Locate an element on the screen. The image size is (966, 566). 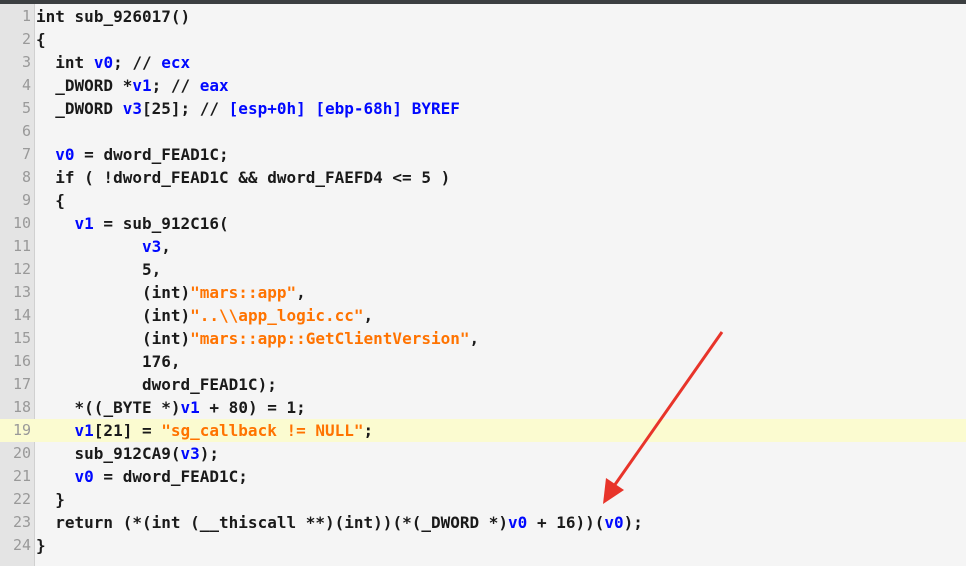
arrow-shaft is located at coordinates (668, 409).